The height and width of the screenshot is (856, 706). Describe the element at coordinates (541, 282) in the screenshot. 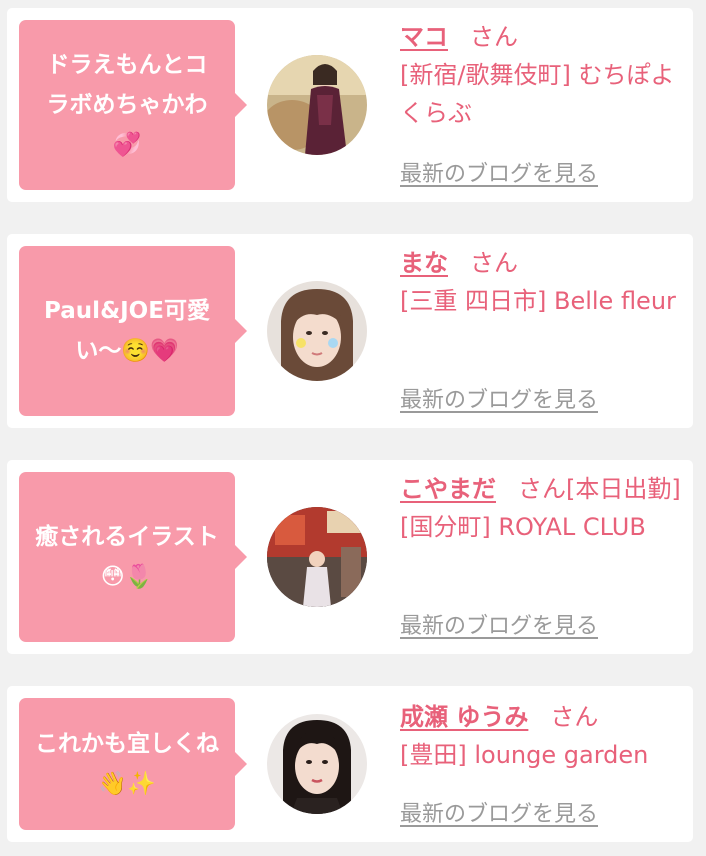

I see `cast-info: まな さん [三重 四日市] Belle fleur` at that location.